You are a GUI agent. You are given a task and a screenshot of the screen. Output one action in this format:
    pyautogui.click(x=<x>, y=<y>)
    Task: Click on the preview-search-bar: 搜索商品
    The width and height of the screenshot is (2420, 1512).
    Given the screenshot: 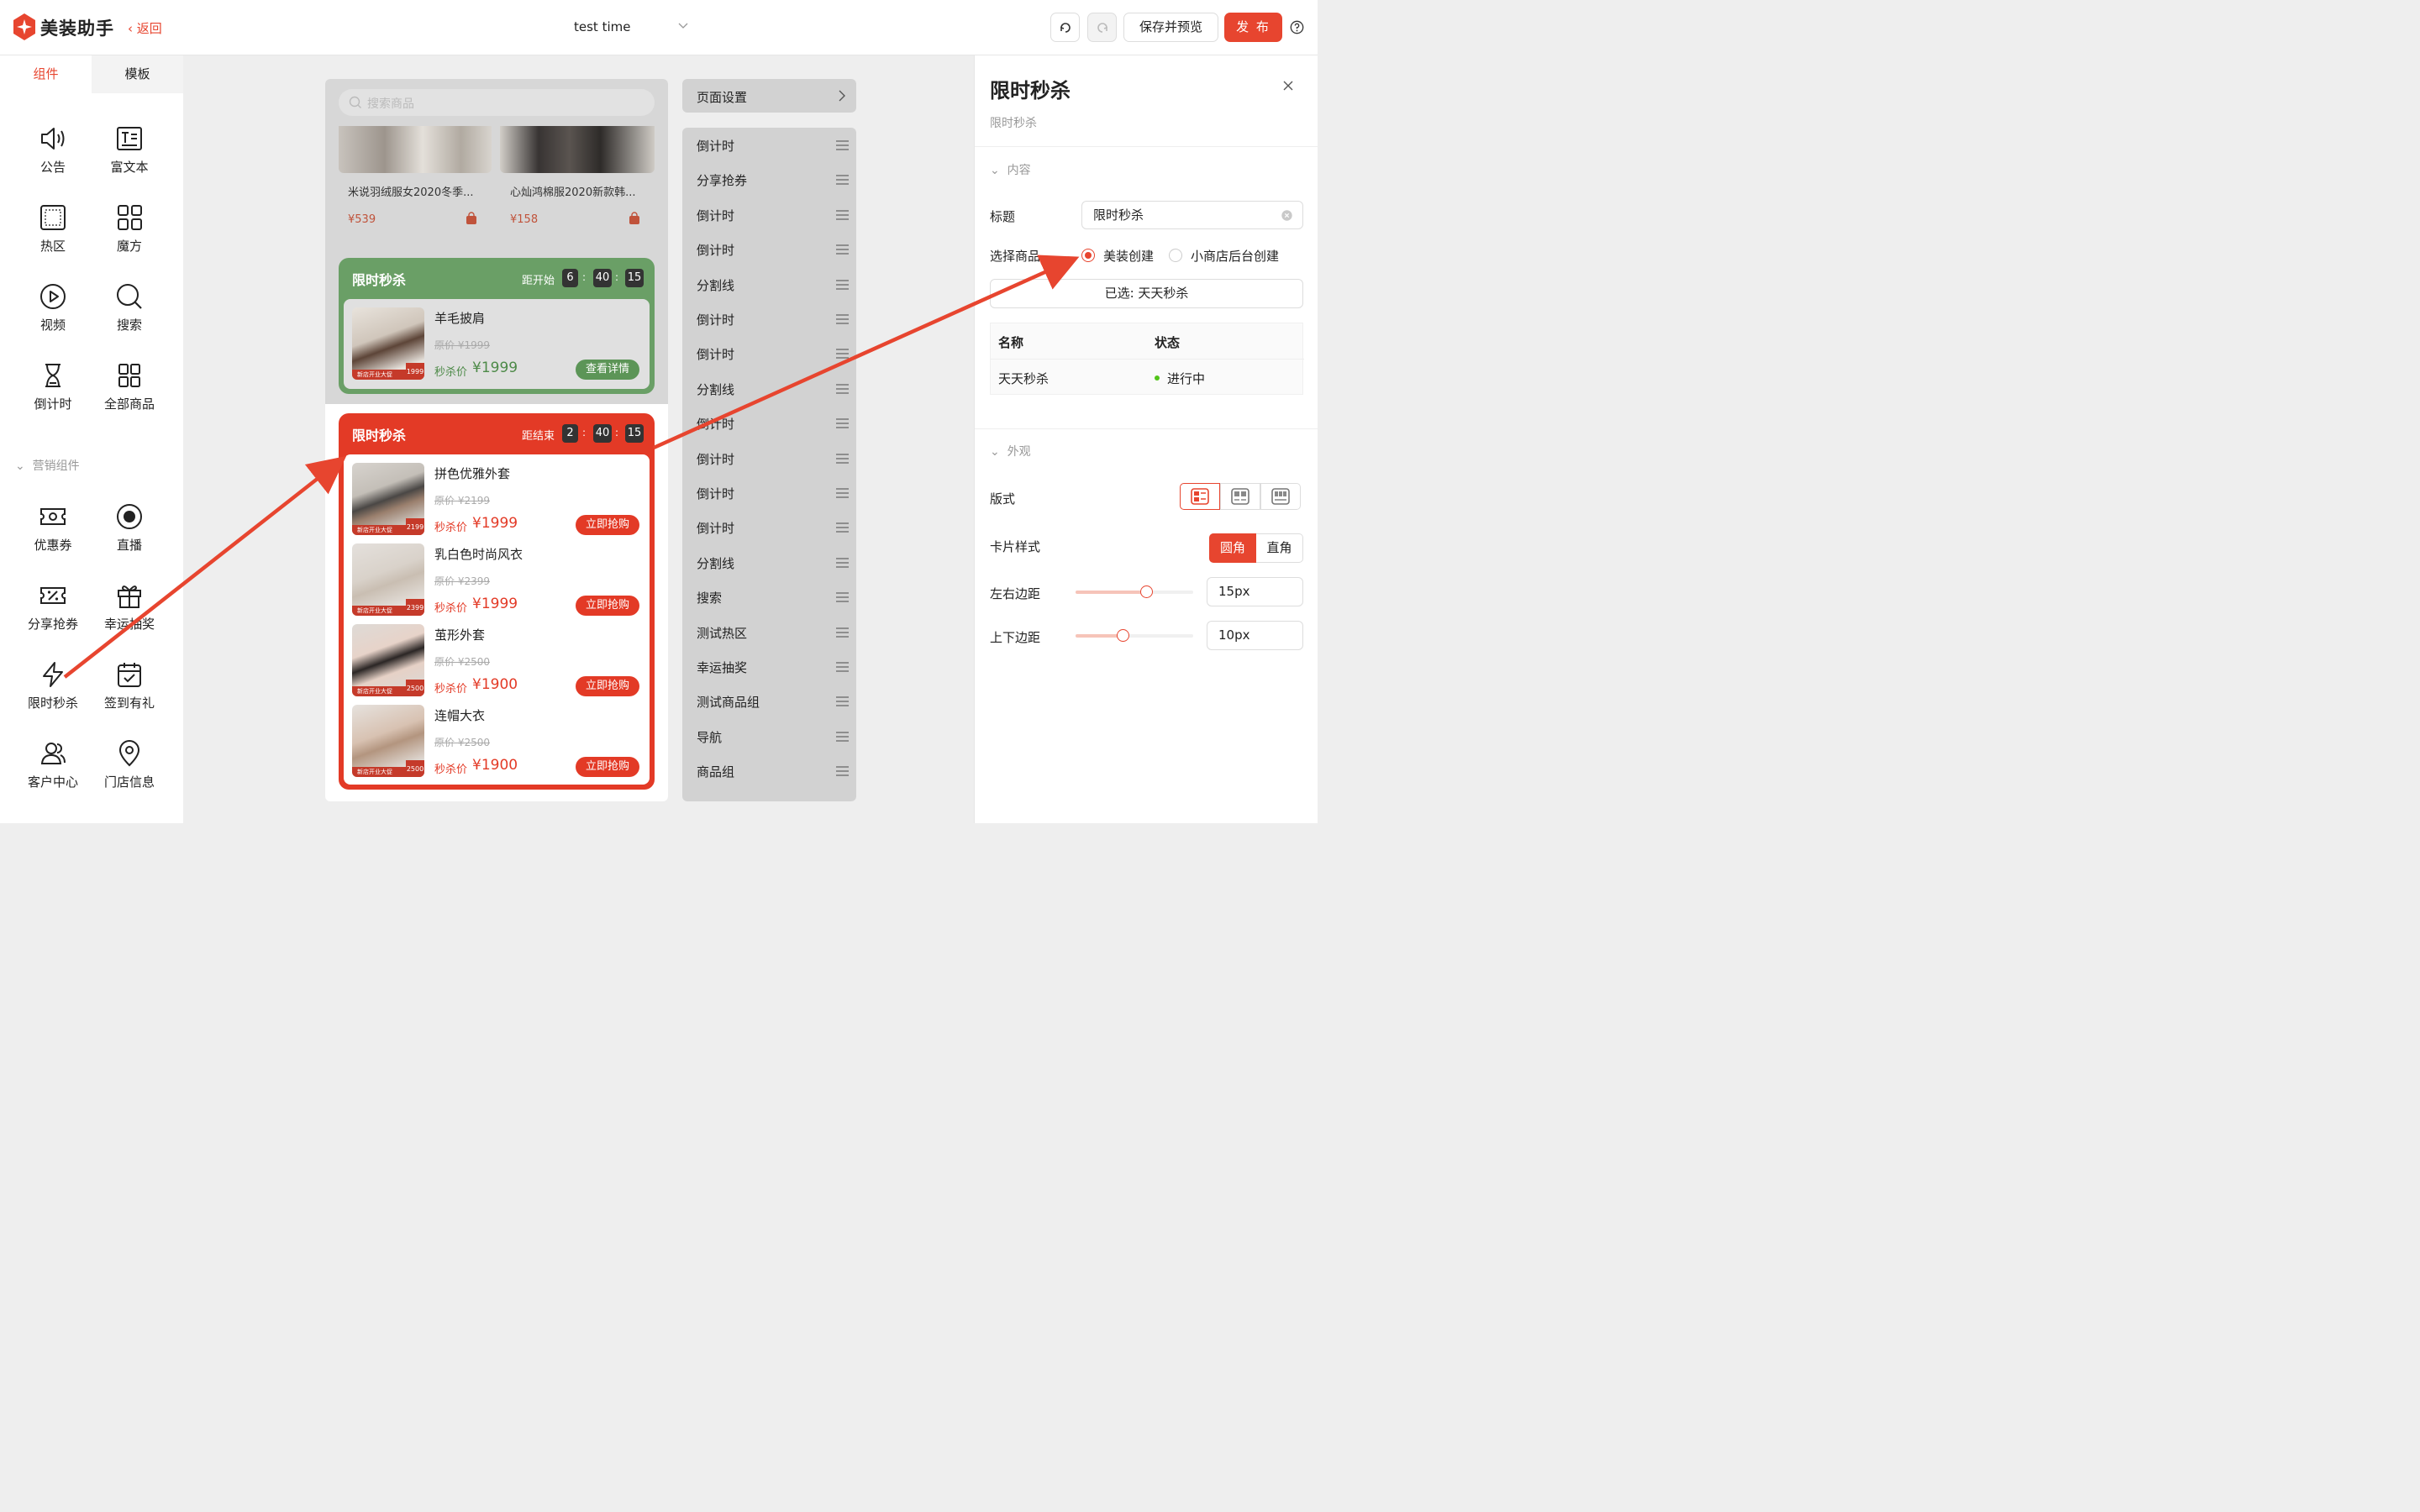 What is the action you would take?
    pyautogui.click(x=497, y=102)
    